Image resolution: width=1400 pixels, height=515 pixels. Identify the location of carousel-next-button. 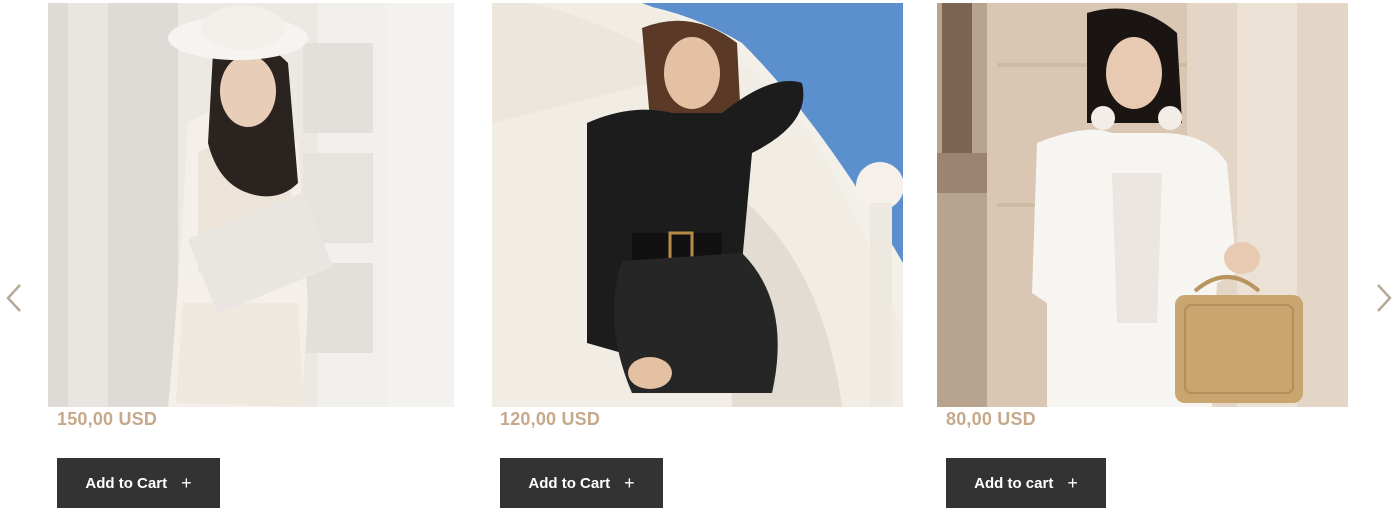
(1384, 298).